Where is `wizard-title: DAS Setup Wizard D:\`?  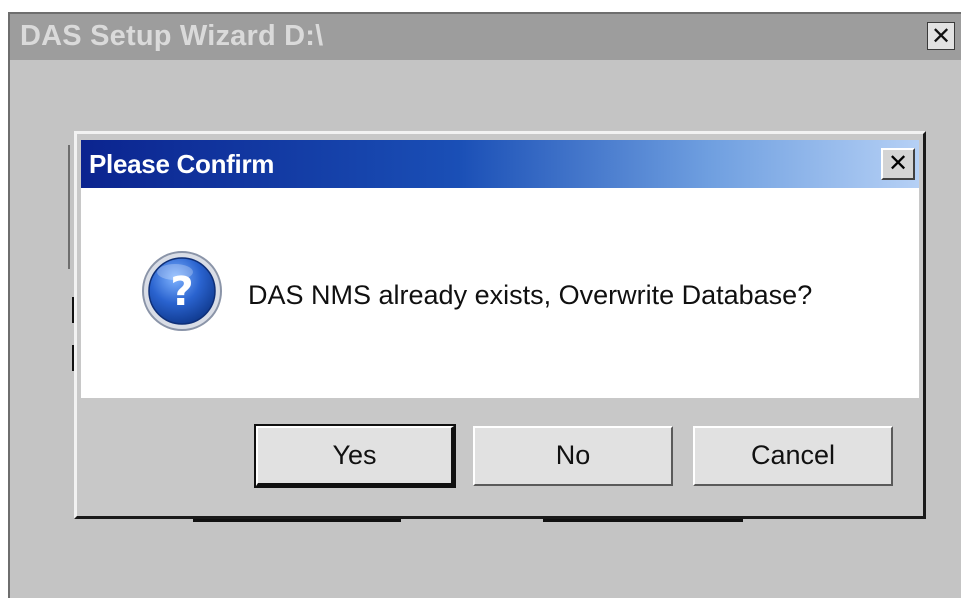
wizard-title: DAS Setup Wizard D:\ is located at coordinates (172, 36).